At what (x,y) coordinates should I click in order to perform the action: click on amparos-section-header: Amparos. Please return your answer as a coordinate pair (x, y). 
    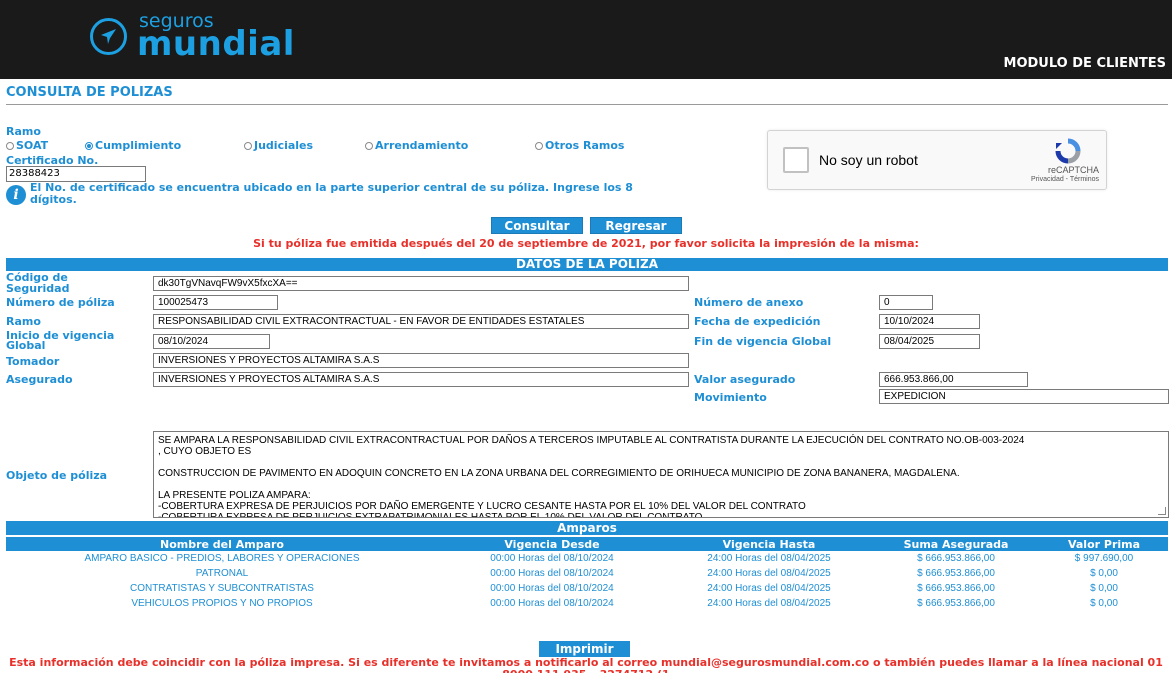
    Looking at the image, I should click on (587, 528).